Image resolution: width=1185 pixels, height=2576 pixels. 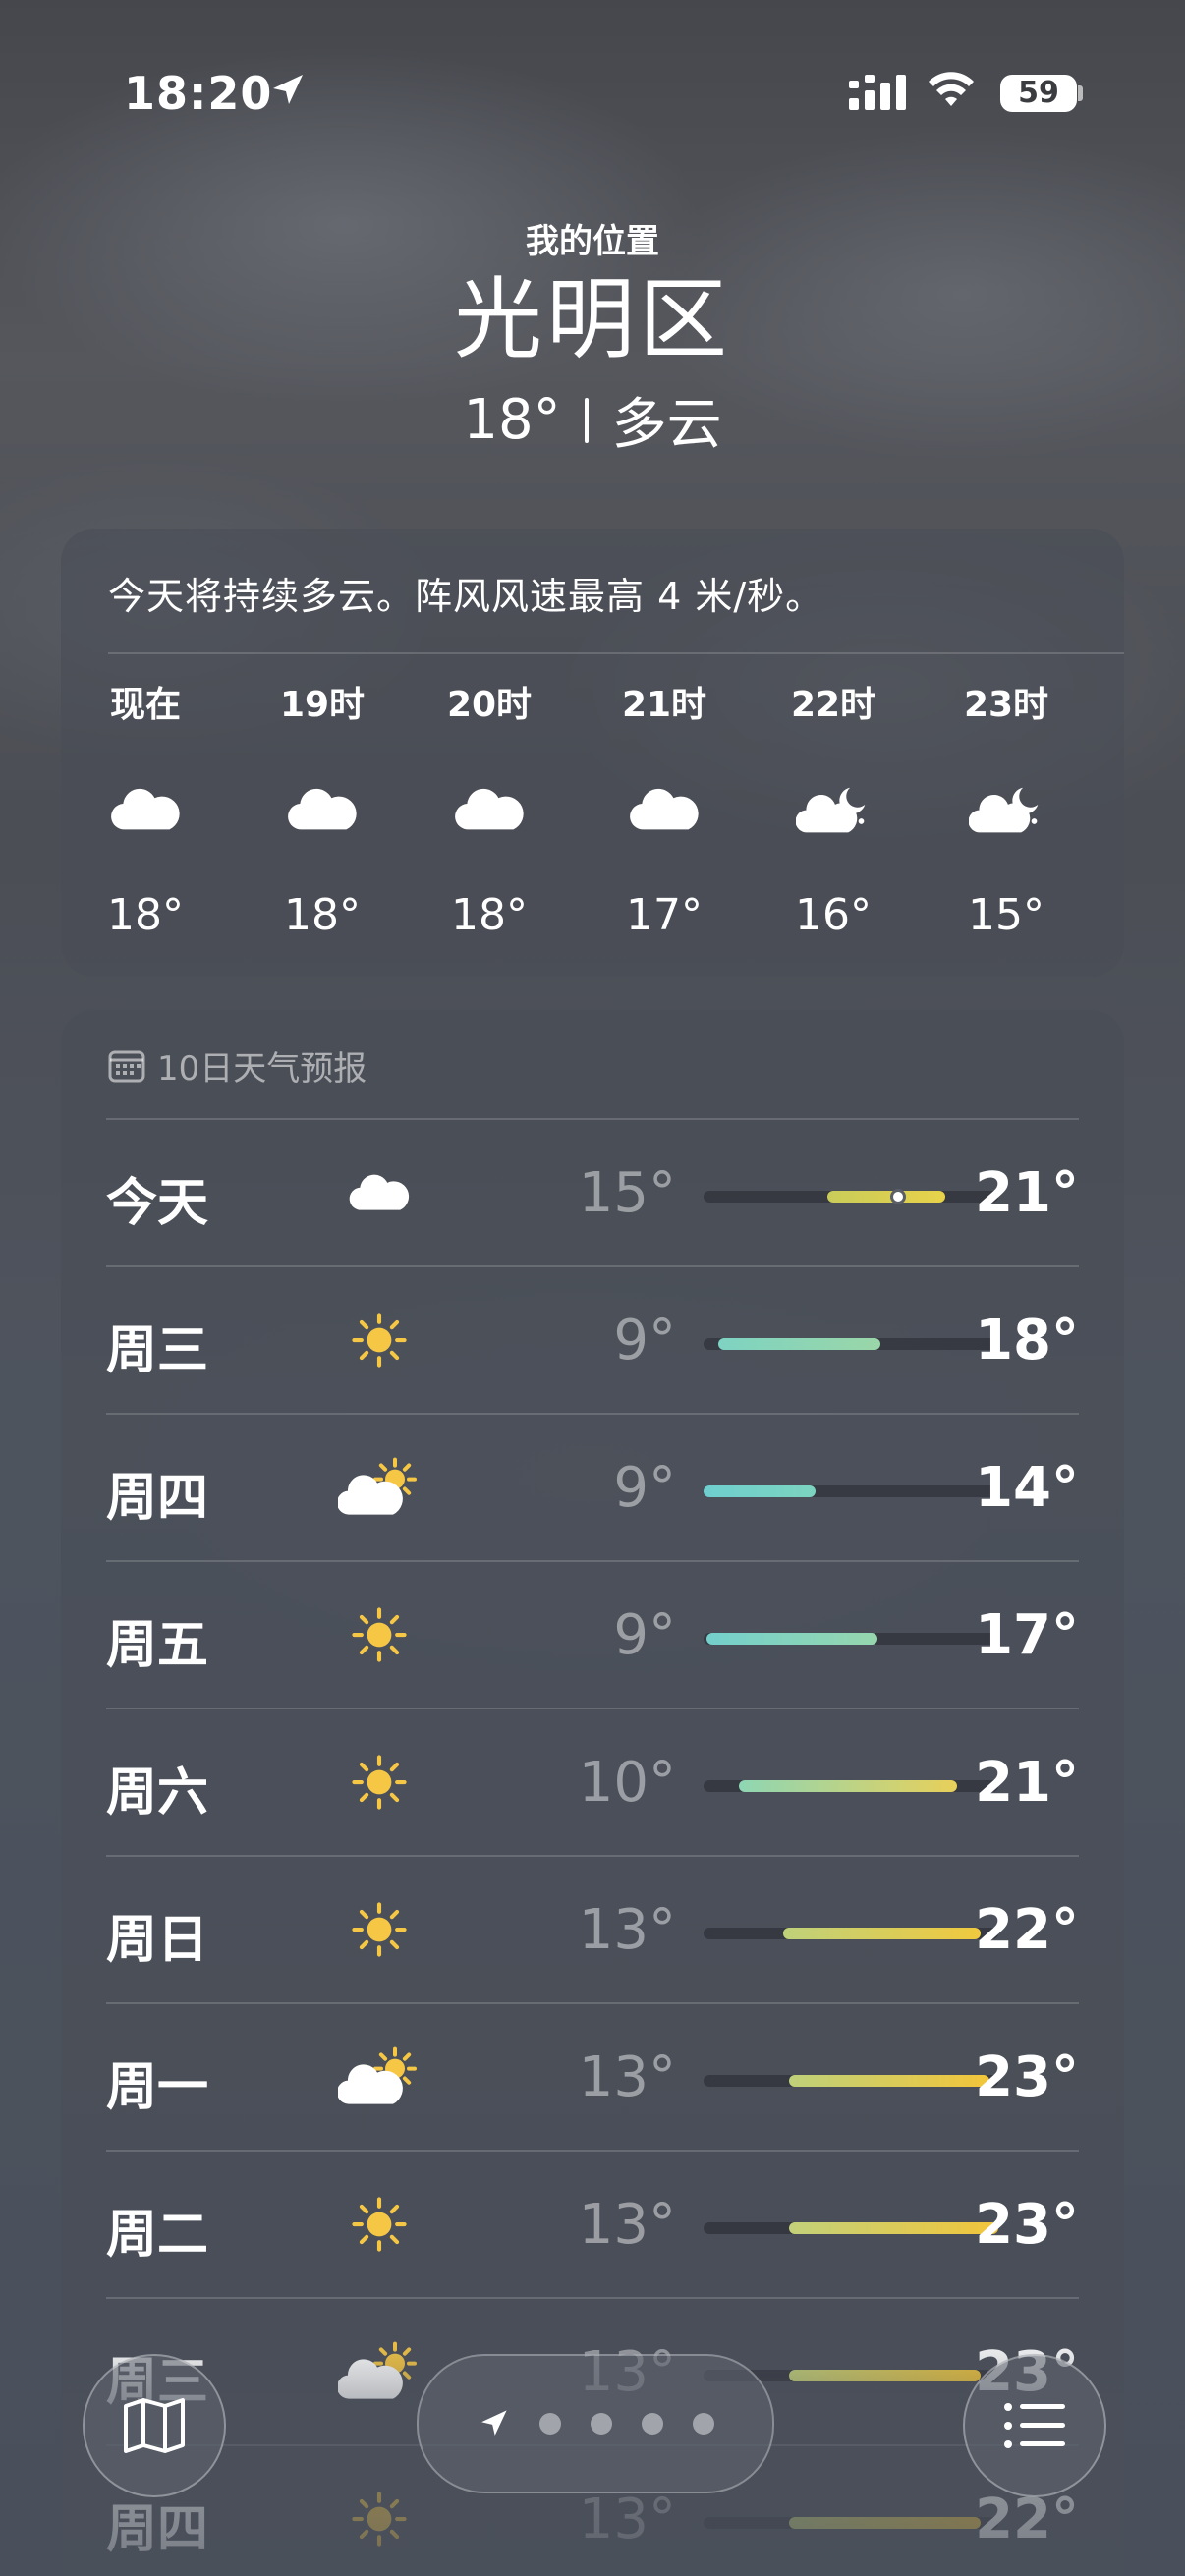 I want to click on hourly-item: 现在 18°, so click(x=146, y=808).